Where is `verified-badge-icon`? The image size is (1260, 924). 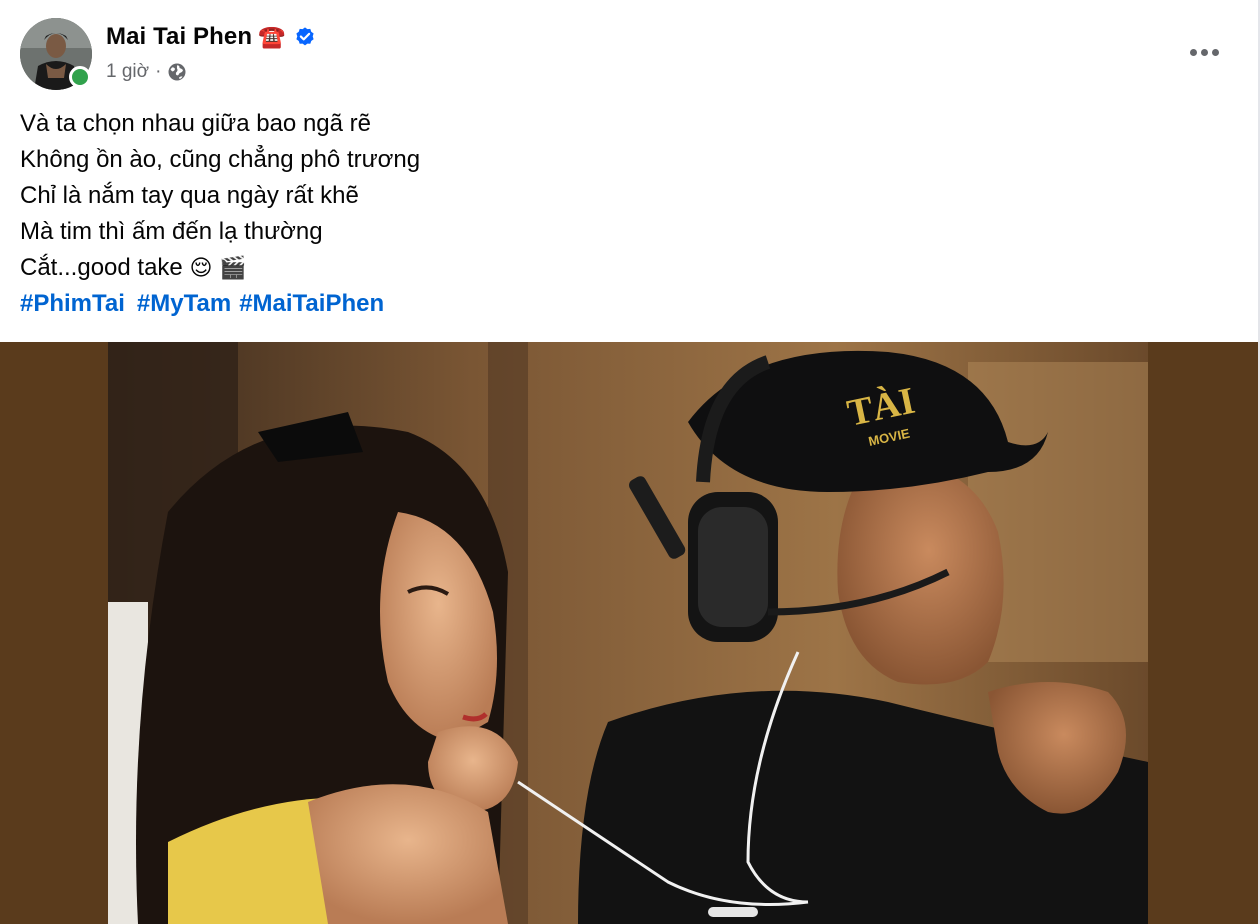 verified-badge-icon is located at coordinates (305, 37).